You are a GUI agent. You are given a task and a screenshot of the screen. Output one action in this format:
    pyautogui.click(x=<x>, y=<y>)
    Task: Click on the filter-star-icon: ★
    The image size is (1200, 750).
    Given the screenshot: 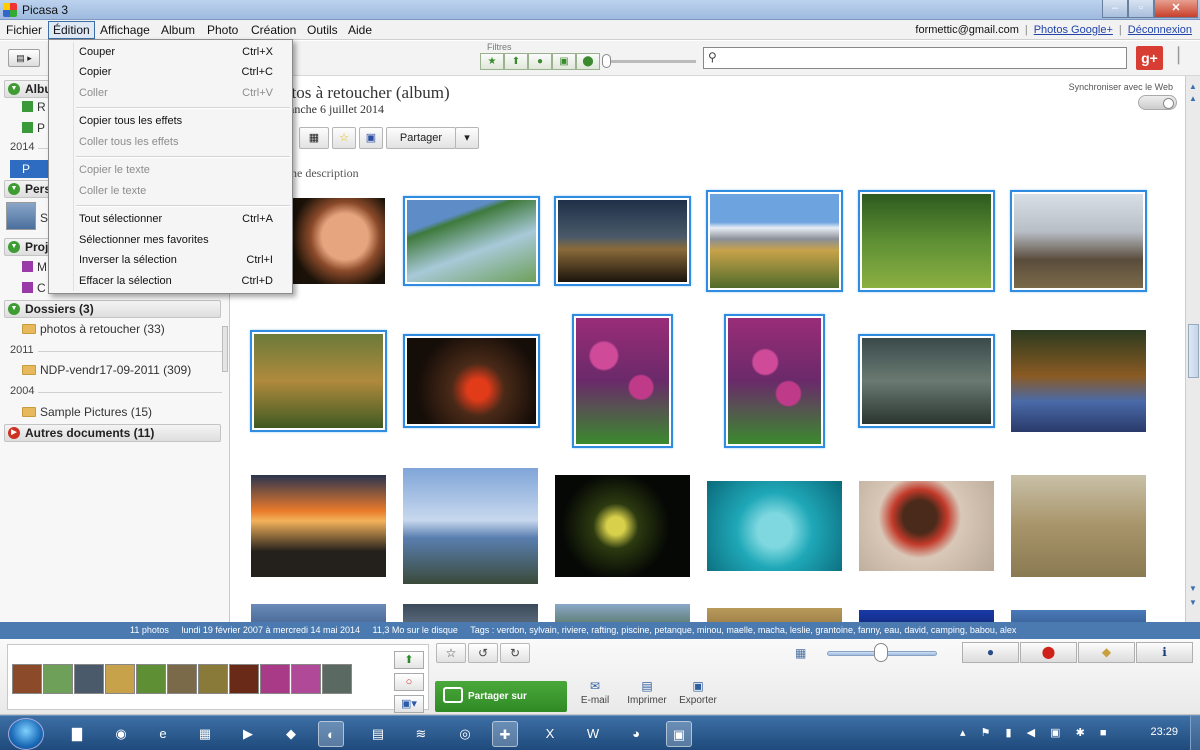 What is the action you would take?
    pyautogui.click(x=492, y=61)
    